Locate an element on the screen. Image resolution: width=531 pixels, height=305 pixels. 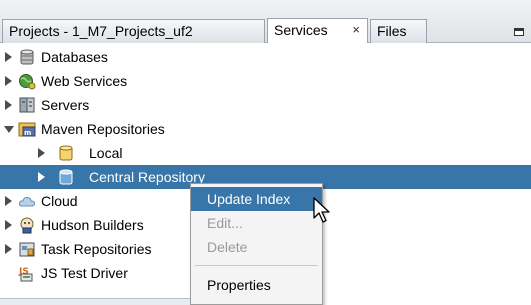
tree-node-label: Local is located at coordinates (106, 153).